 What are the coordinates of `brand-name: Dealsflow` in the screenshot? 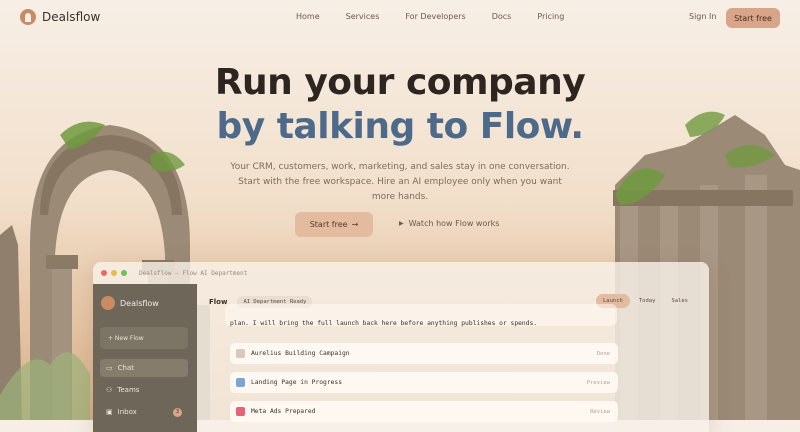 It's located at (71, 17).